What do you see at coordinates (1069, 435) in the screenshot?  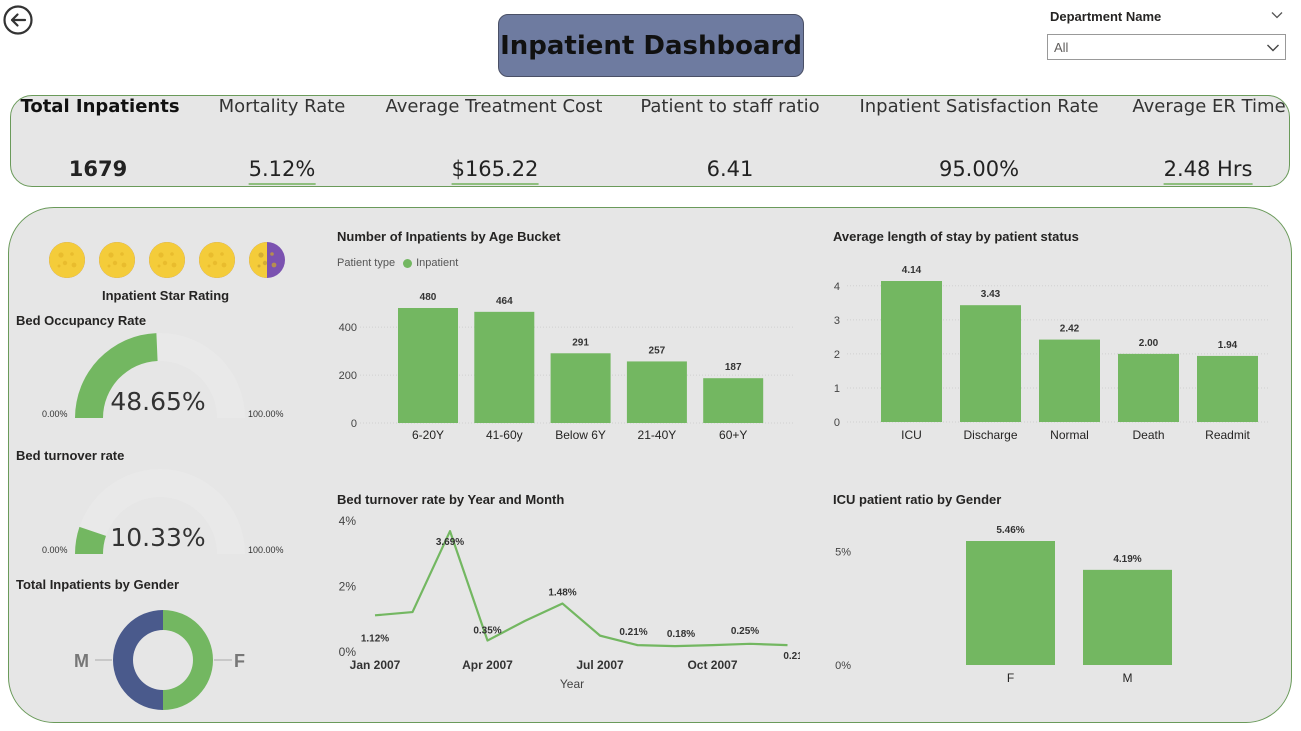 I see `x-tick-label: Normal` at bounding box center [1069, 435].